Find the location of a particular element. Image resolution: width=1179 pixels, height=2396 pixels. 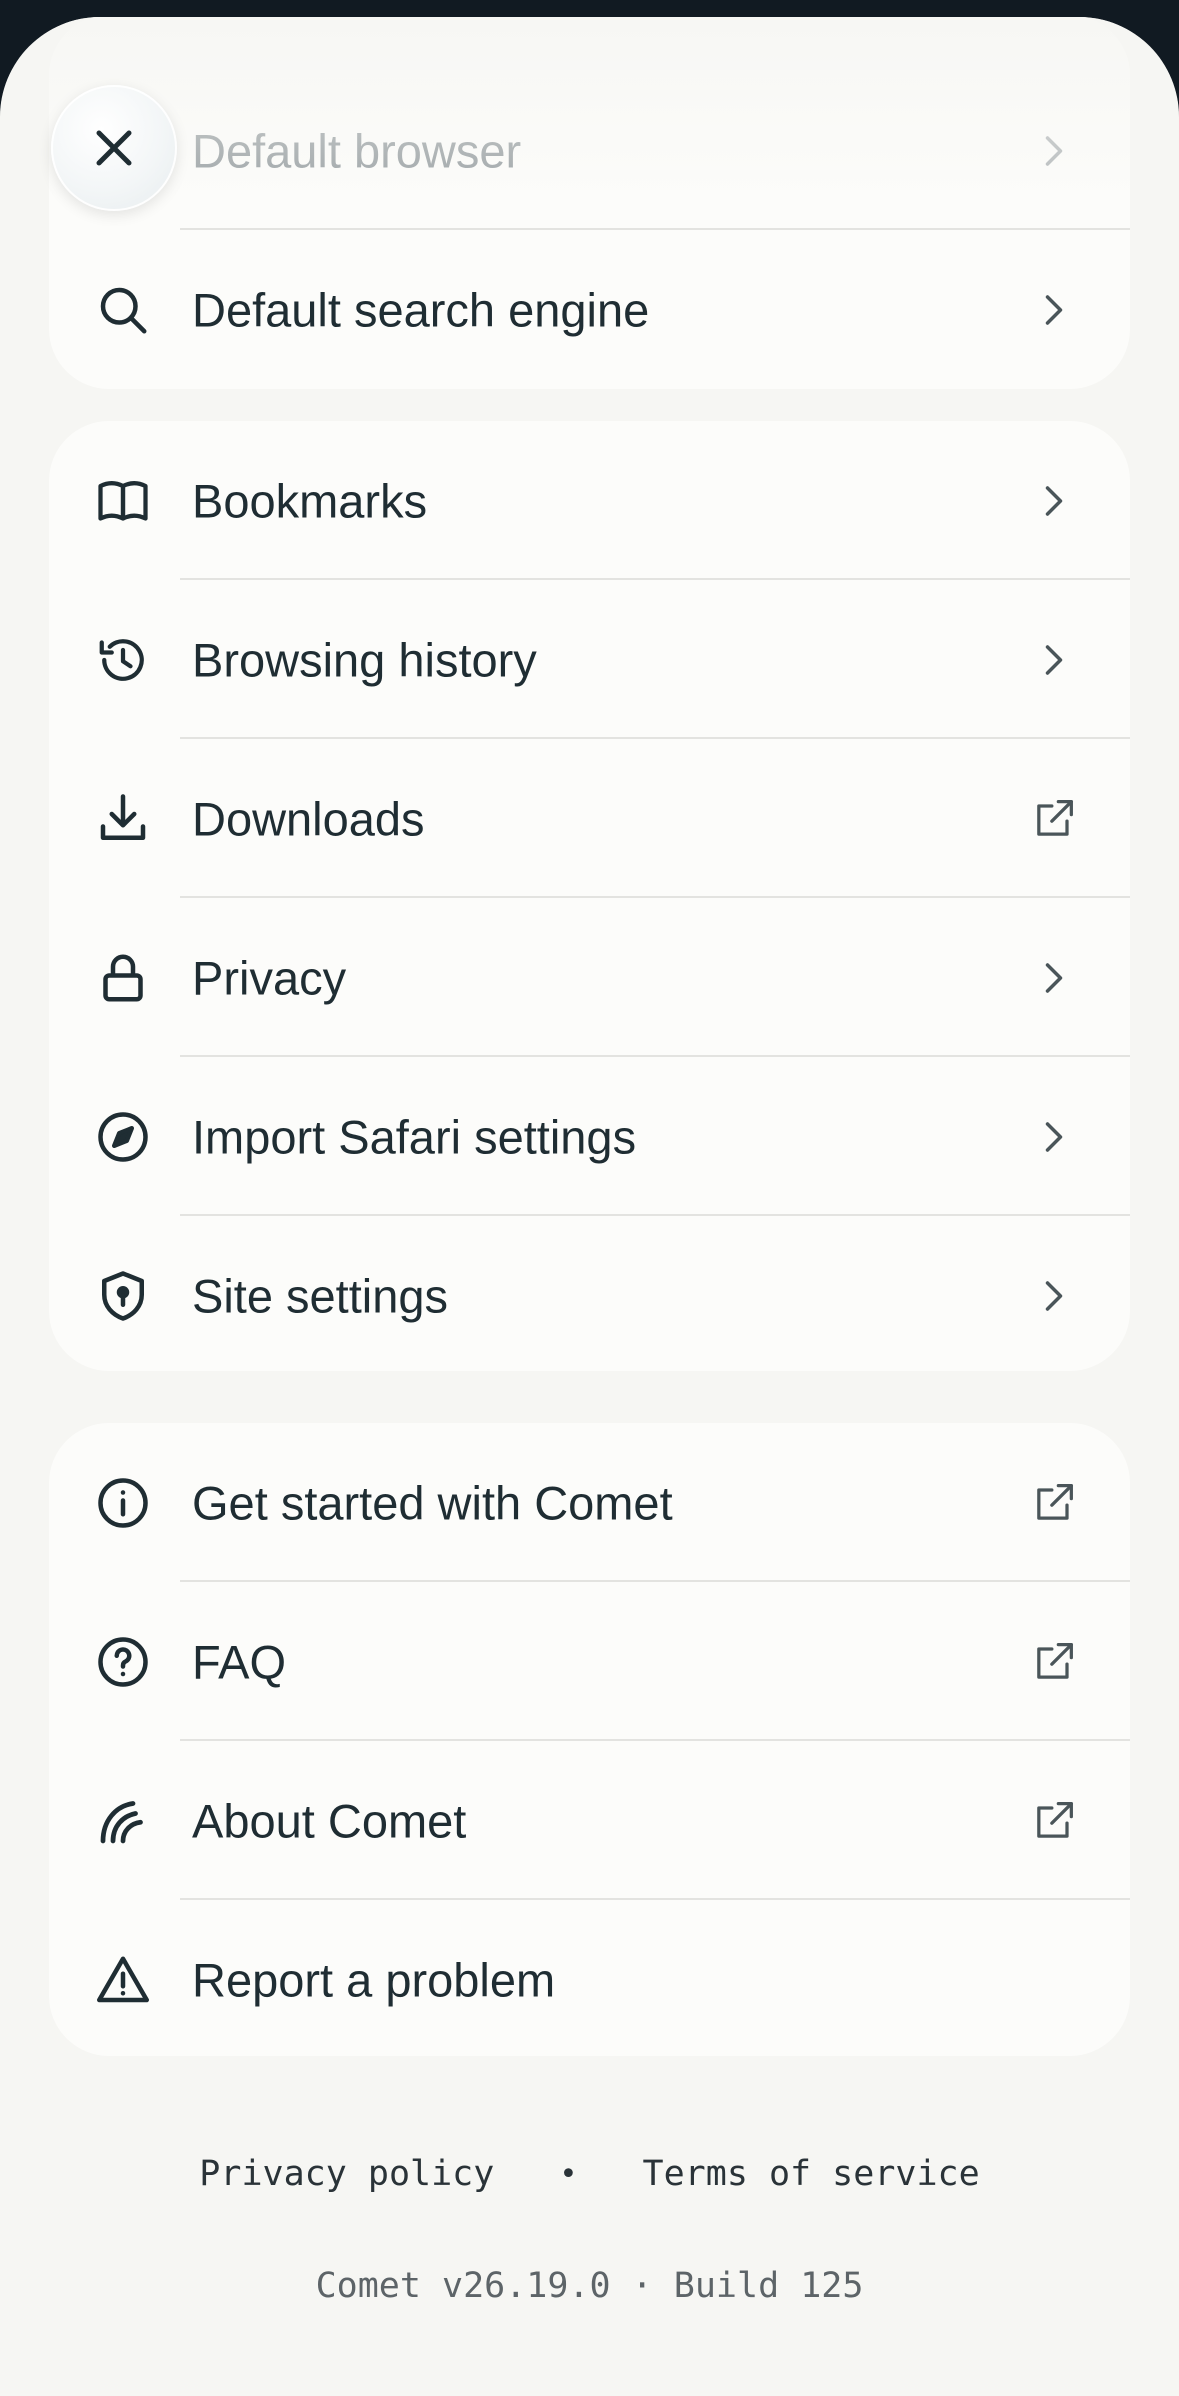

row-faq: FAQ is located at coordinates (589, 1661).